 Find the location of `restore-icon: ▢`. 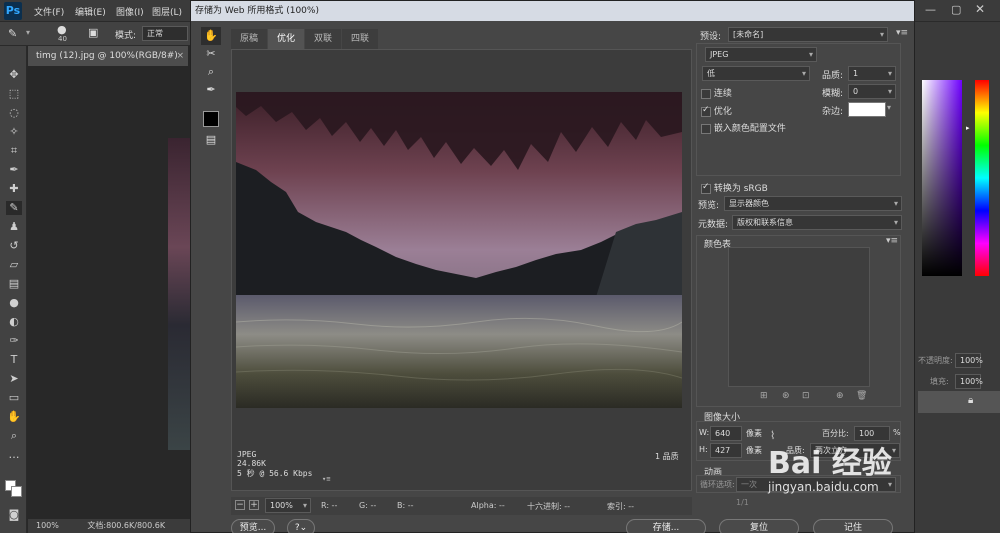

restore-icon: ▢ is located at coordinates (956, 9).